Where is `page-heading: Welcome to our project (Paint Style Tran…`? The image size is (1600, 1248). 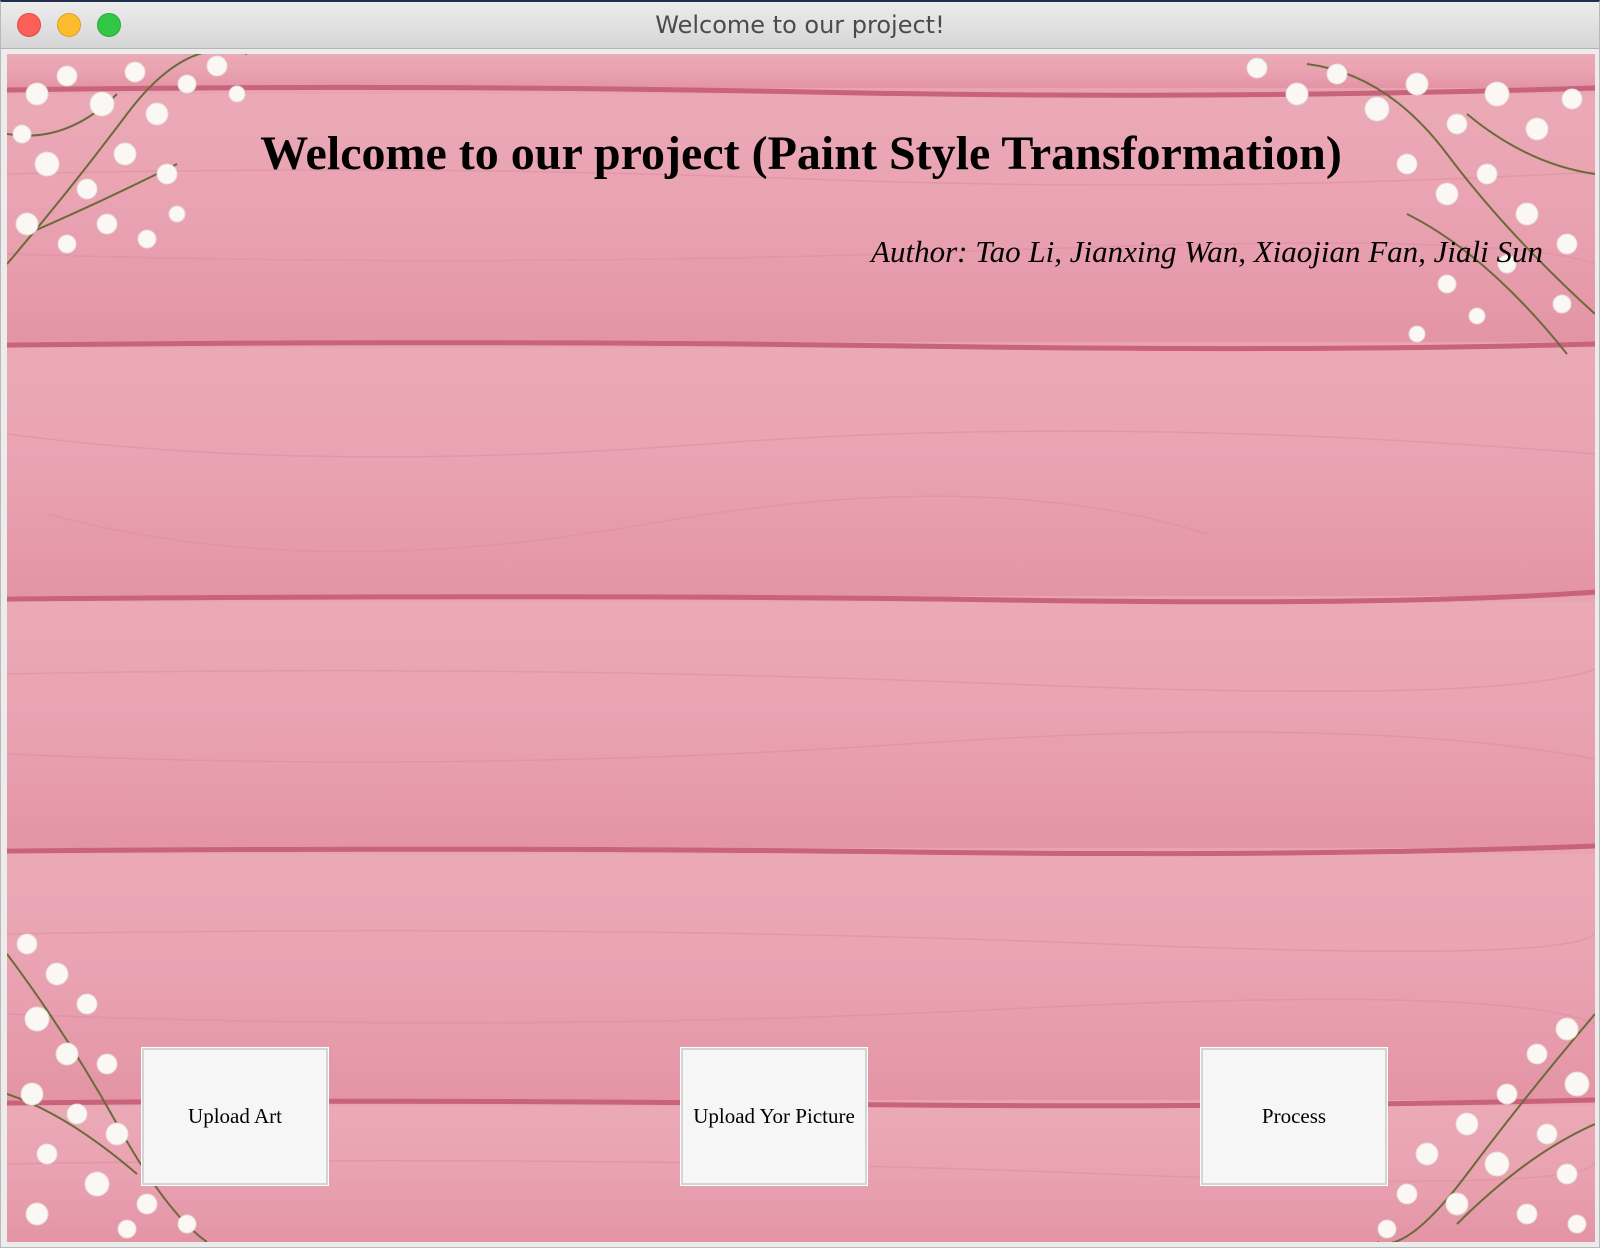
page-heading: Welcome to our project (Paint Style Tran… is located at coordinates (801, 153).